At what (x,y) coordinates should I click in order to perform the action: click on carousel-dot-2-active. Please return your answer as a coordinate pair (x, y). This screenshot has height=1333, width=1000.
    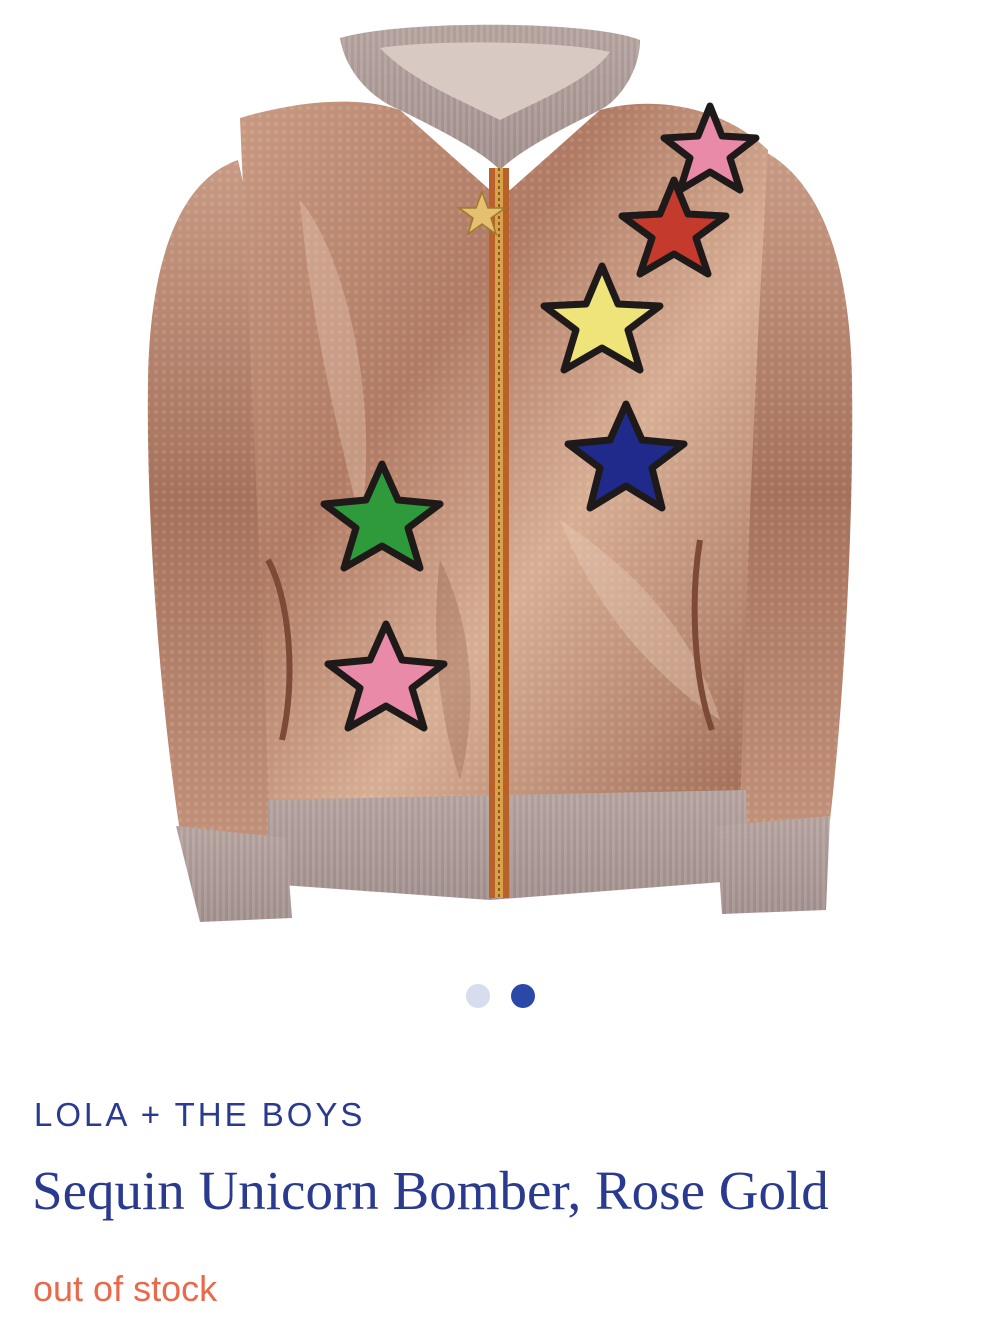
    Looking at the image, I should click on (522, 996).